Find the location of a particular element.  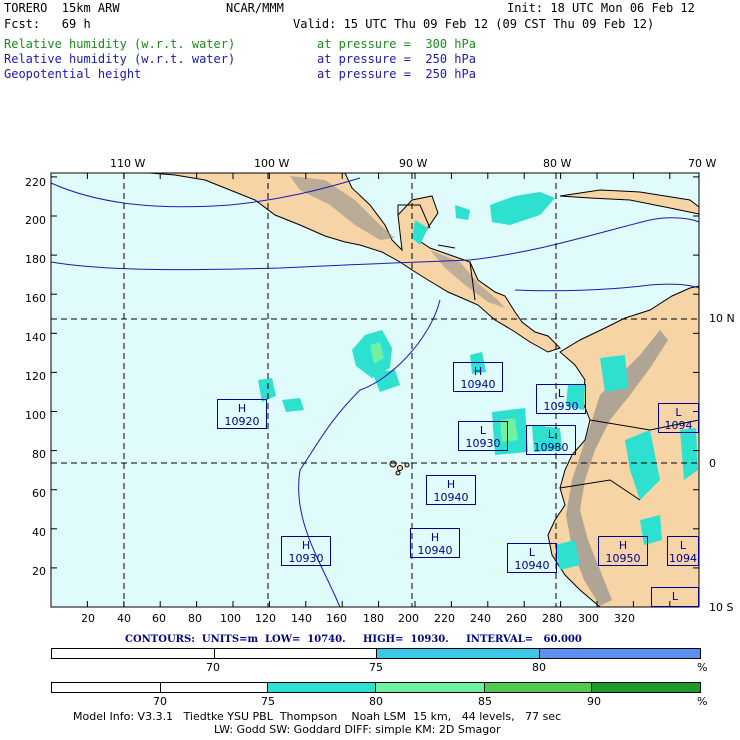

pressure-center-high: H 10920 is located at coordinates (242, 414).